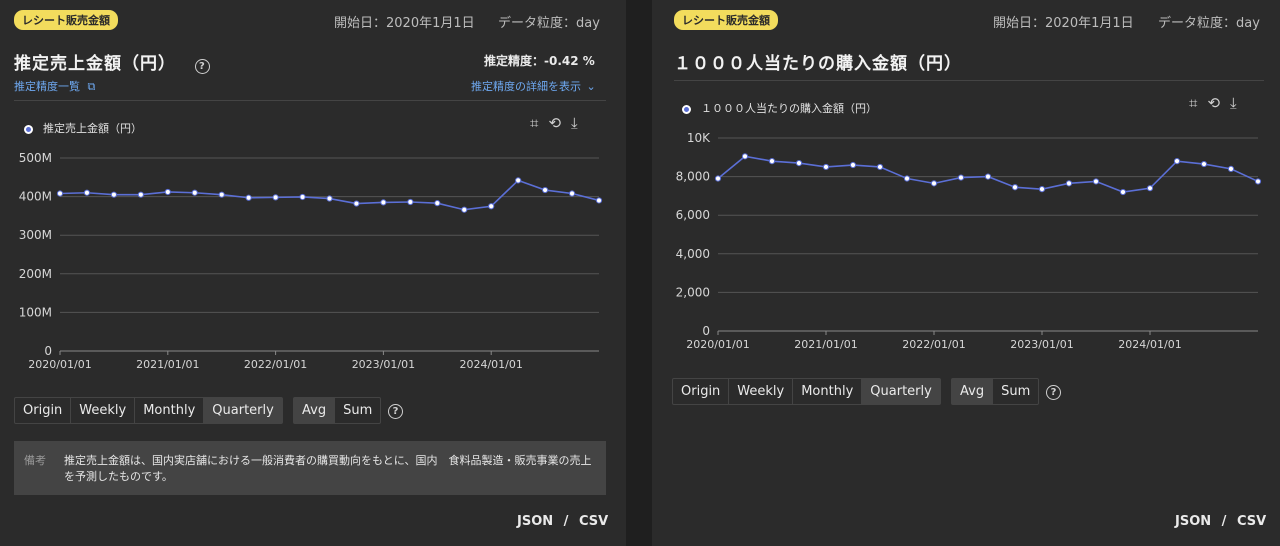 The width and height of the screenshot is (1280, 546). Describe the element at coordinates (35, 274) in the screenshot. I see `y-tick-label: 200M` at that location.